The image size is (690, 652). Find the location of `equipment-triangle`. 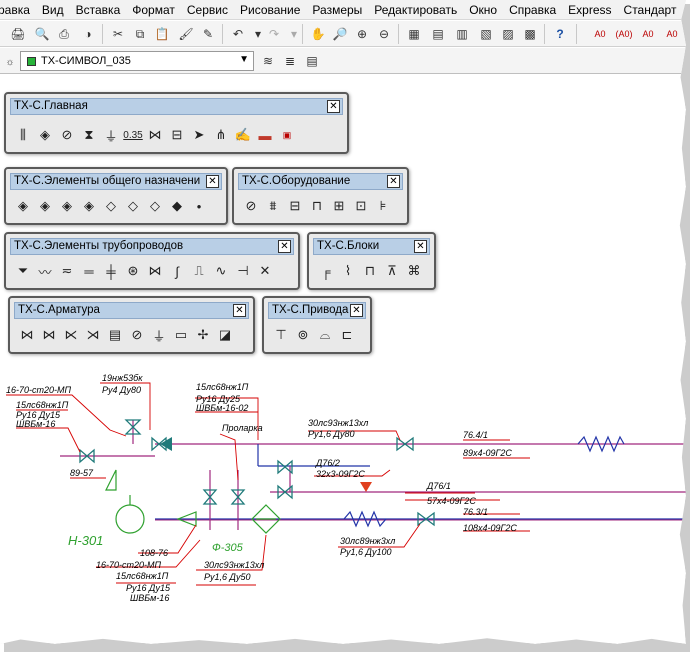

equipment-triangle is located at coordinates (111, 480).